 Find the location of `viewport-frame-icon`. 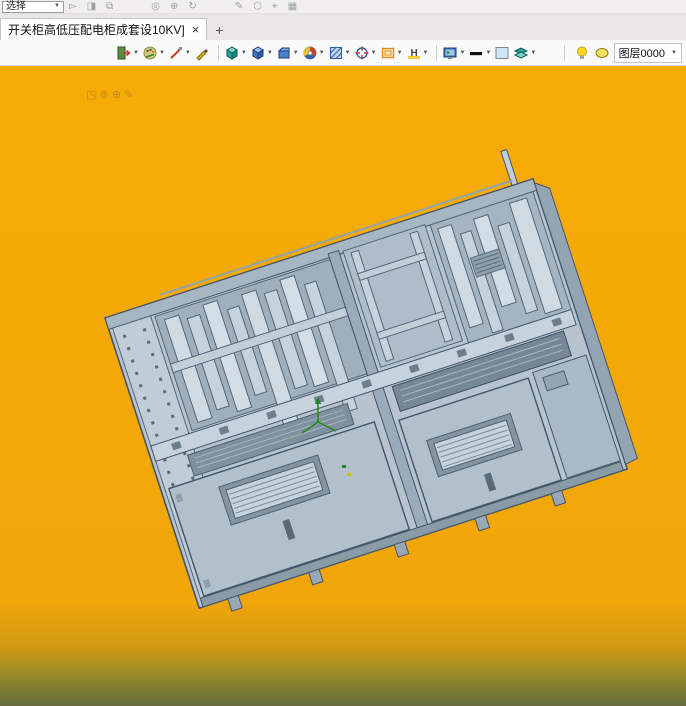

viewport-frame-icon is located at coordinates (387, 52).